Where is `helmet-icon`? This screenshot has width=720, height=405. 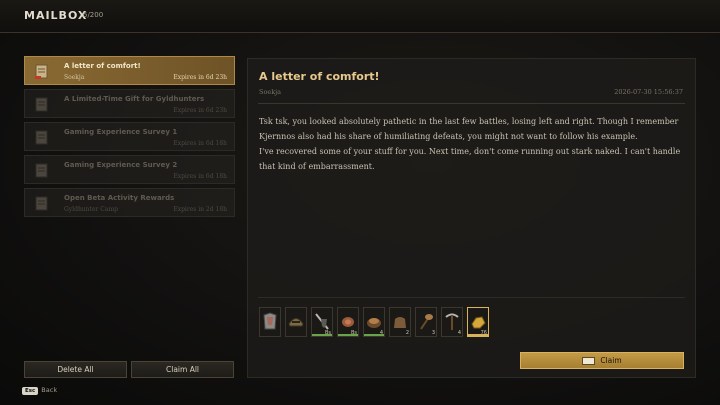 helmet-icon is located at coordinates (296, 322).